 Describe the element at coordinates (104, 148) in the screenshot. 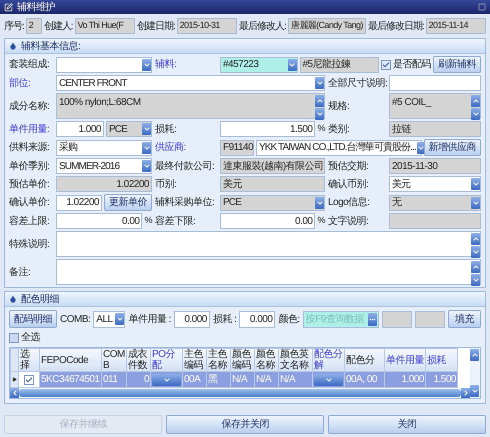

I see `dropdown-field: 采购` at that location.